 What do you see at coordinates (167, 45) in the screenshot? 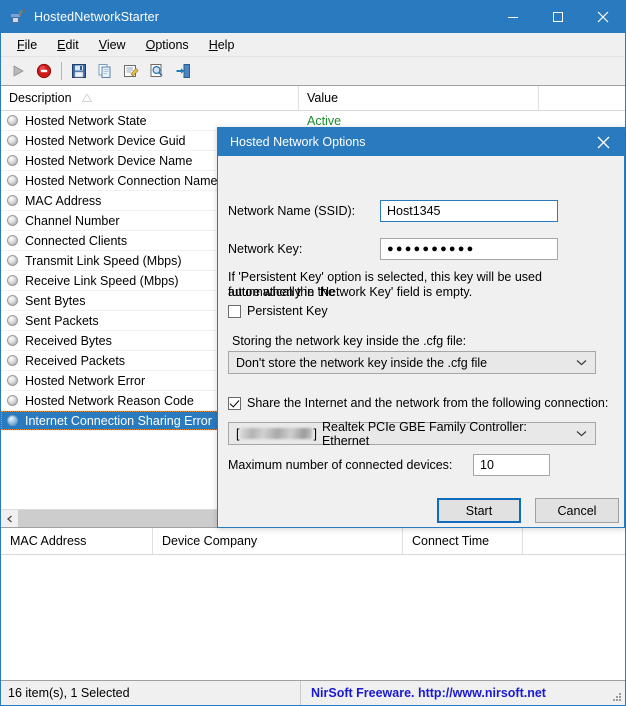
I see `menu-options: Options` at bounding box center [167, 45].